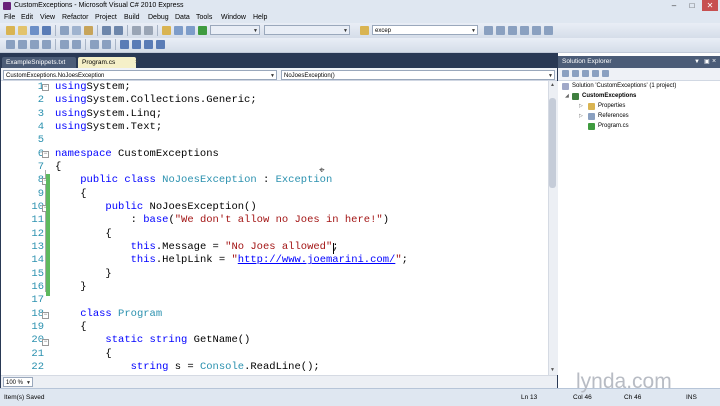 This screenshot has width=720, height=406. I want to click on view-code-icon, so click(595, 73).